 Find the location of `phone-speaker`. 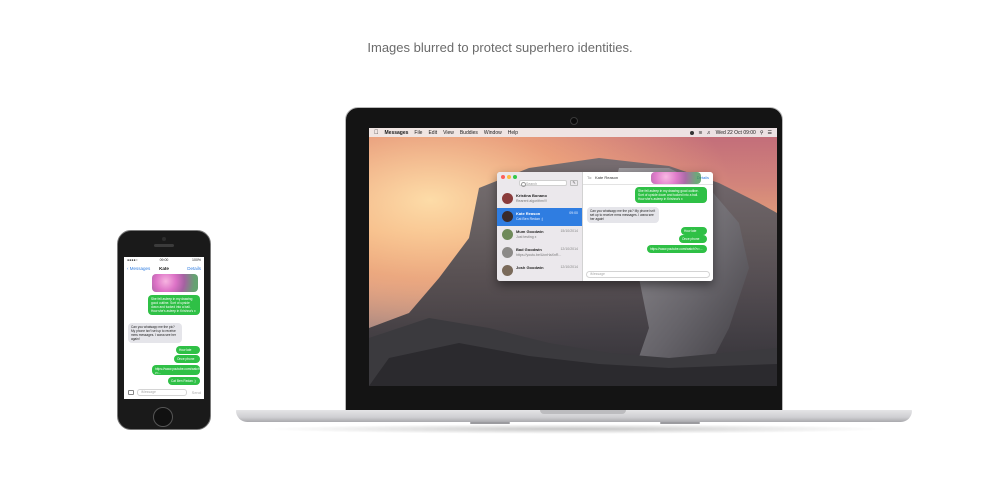

phone-speaker is located at coordinates (164, 245).